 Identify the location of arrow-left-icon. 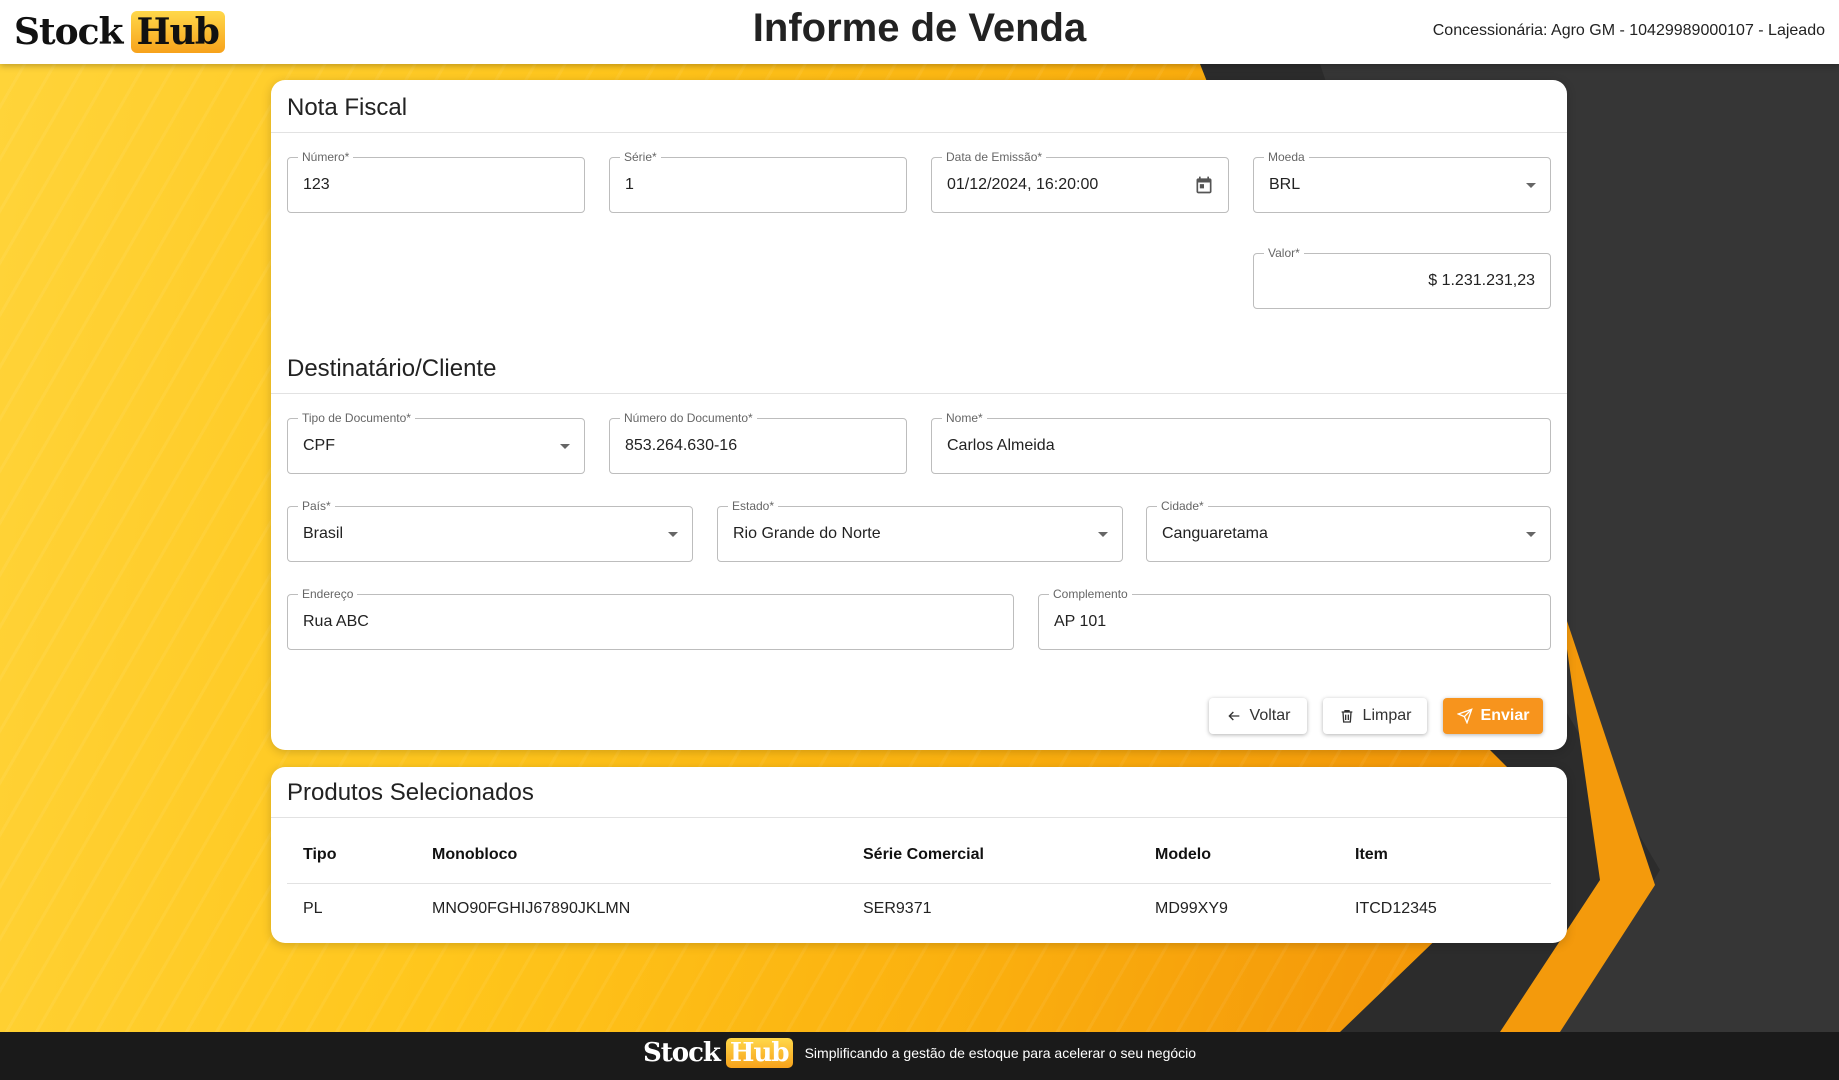
(1233, 716).